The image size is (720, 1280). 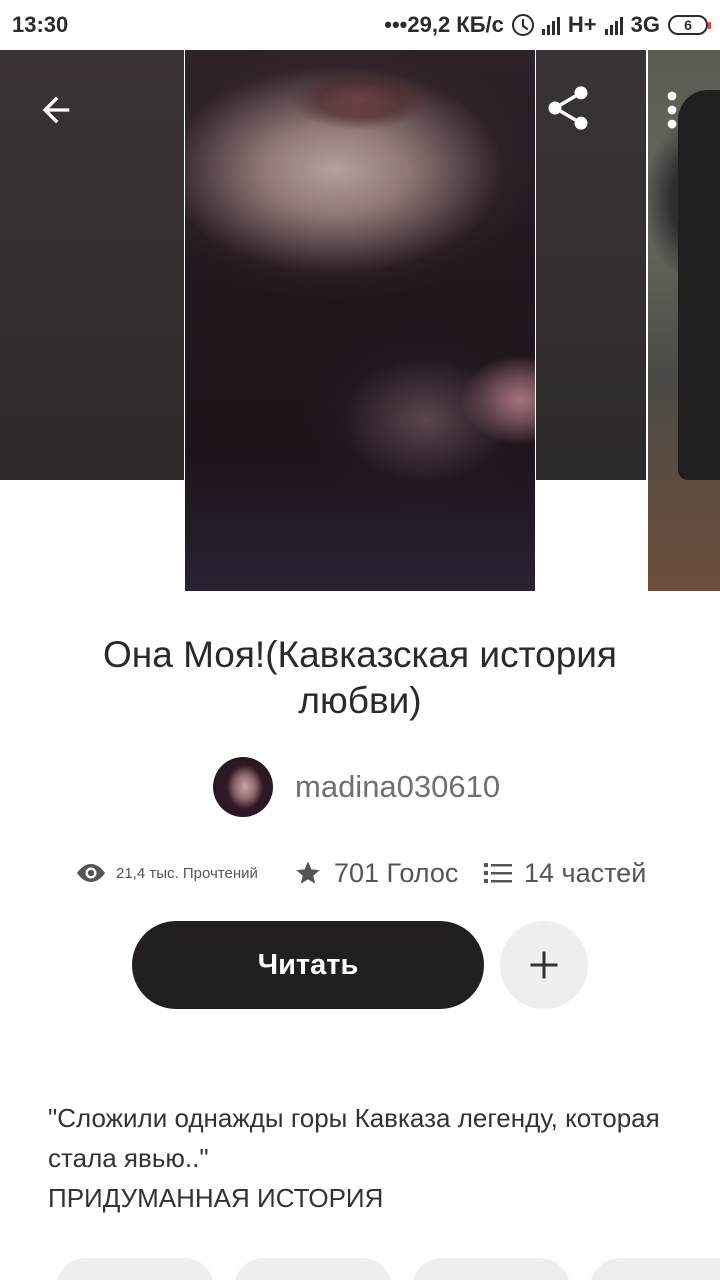 I want to click on story-stats: 21,4 тыс. Прочтений 701 Голос 14 частей, so click(x=366, y=873).